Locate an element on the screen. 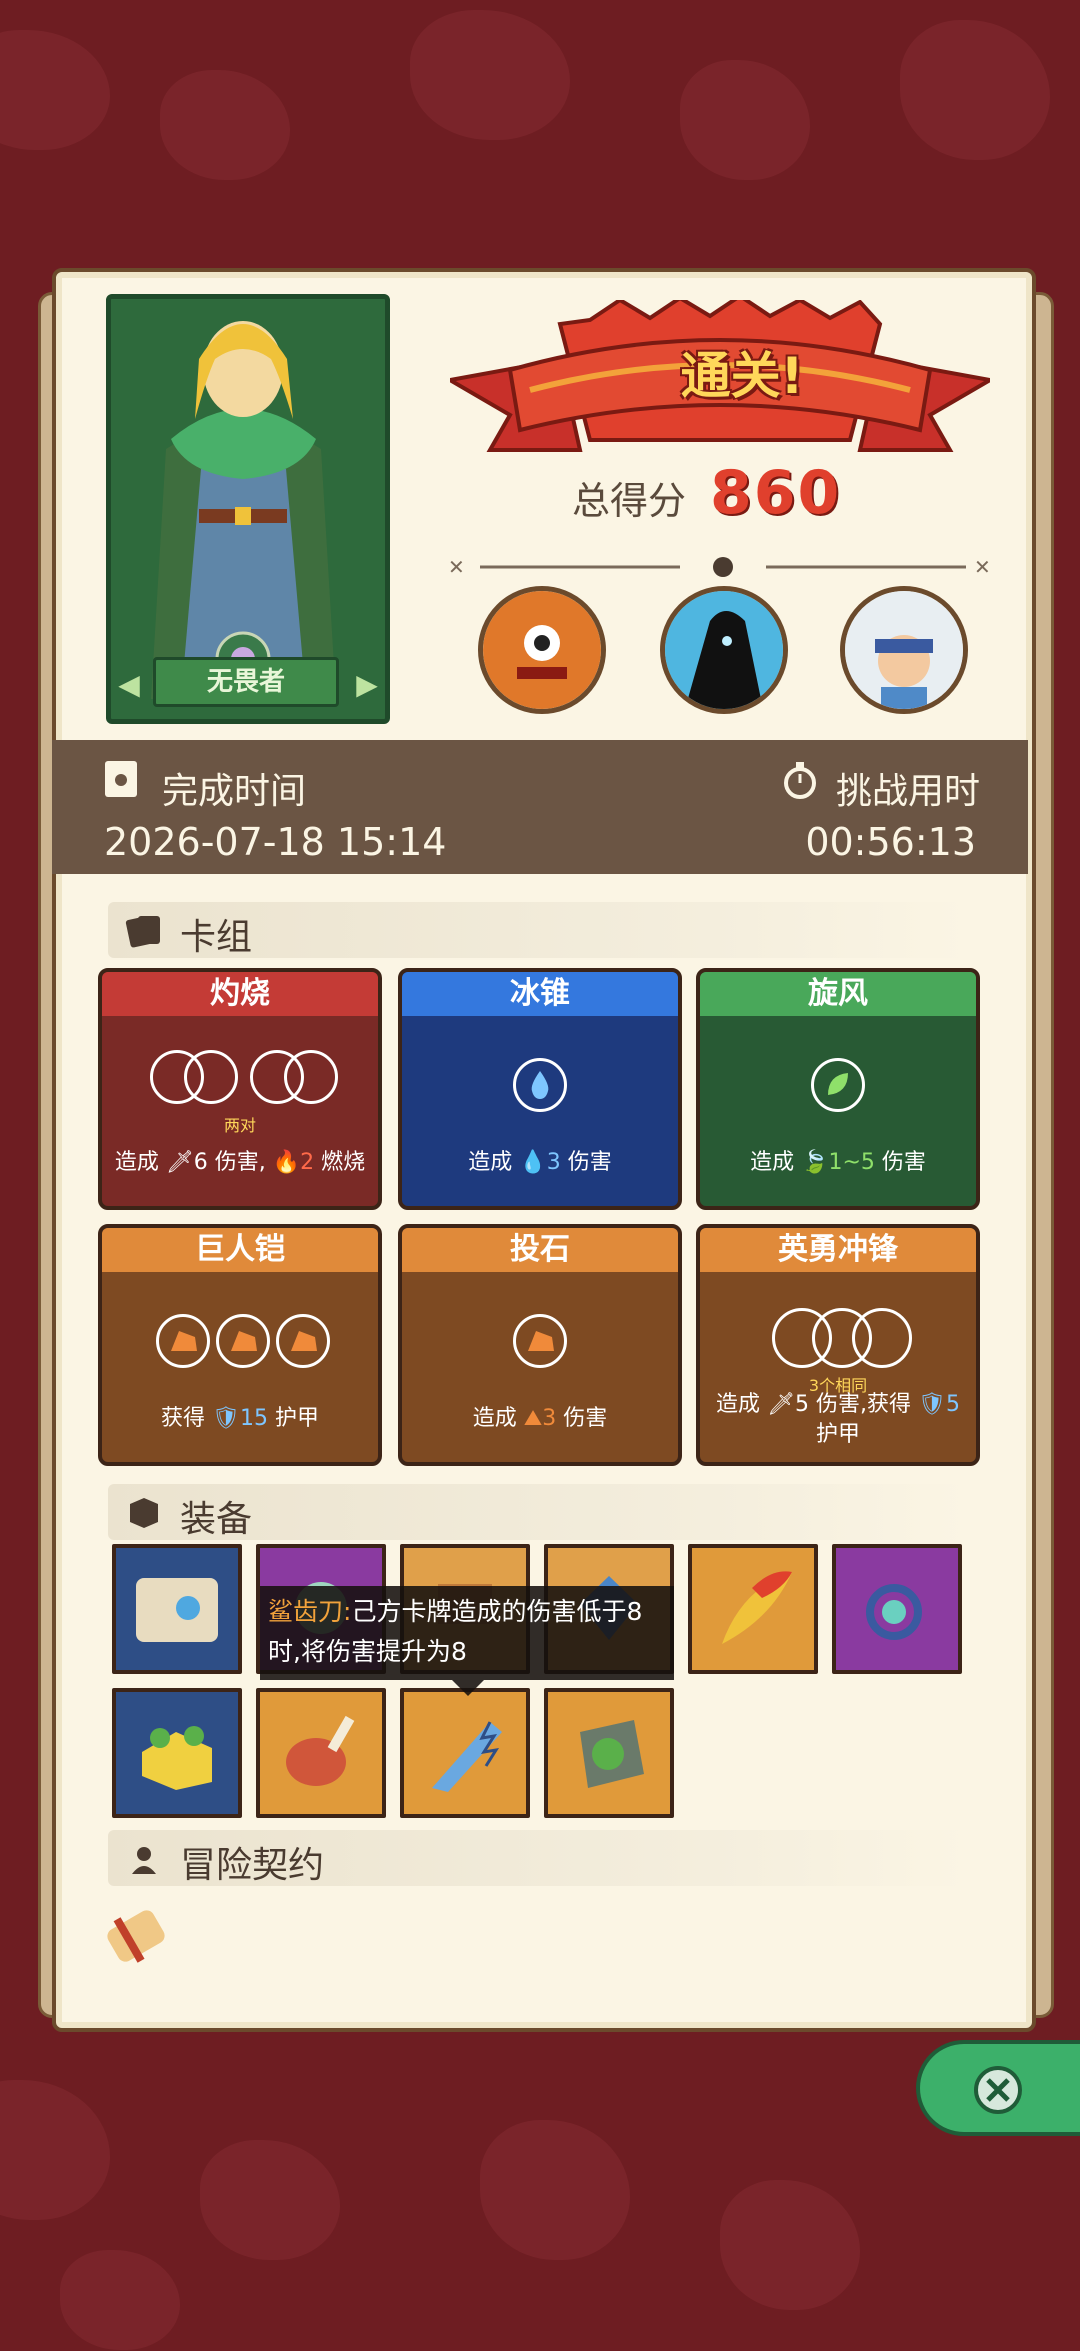 The height and width of the screenshot is (2351, 1080). leaf-icon is located at coordinates (838, 1084).